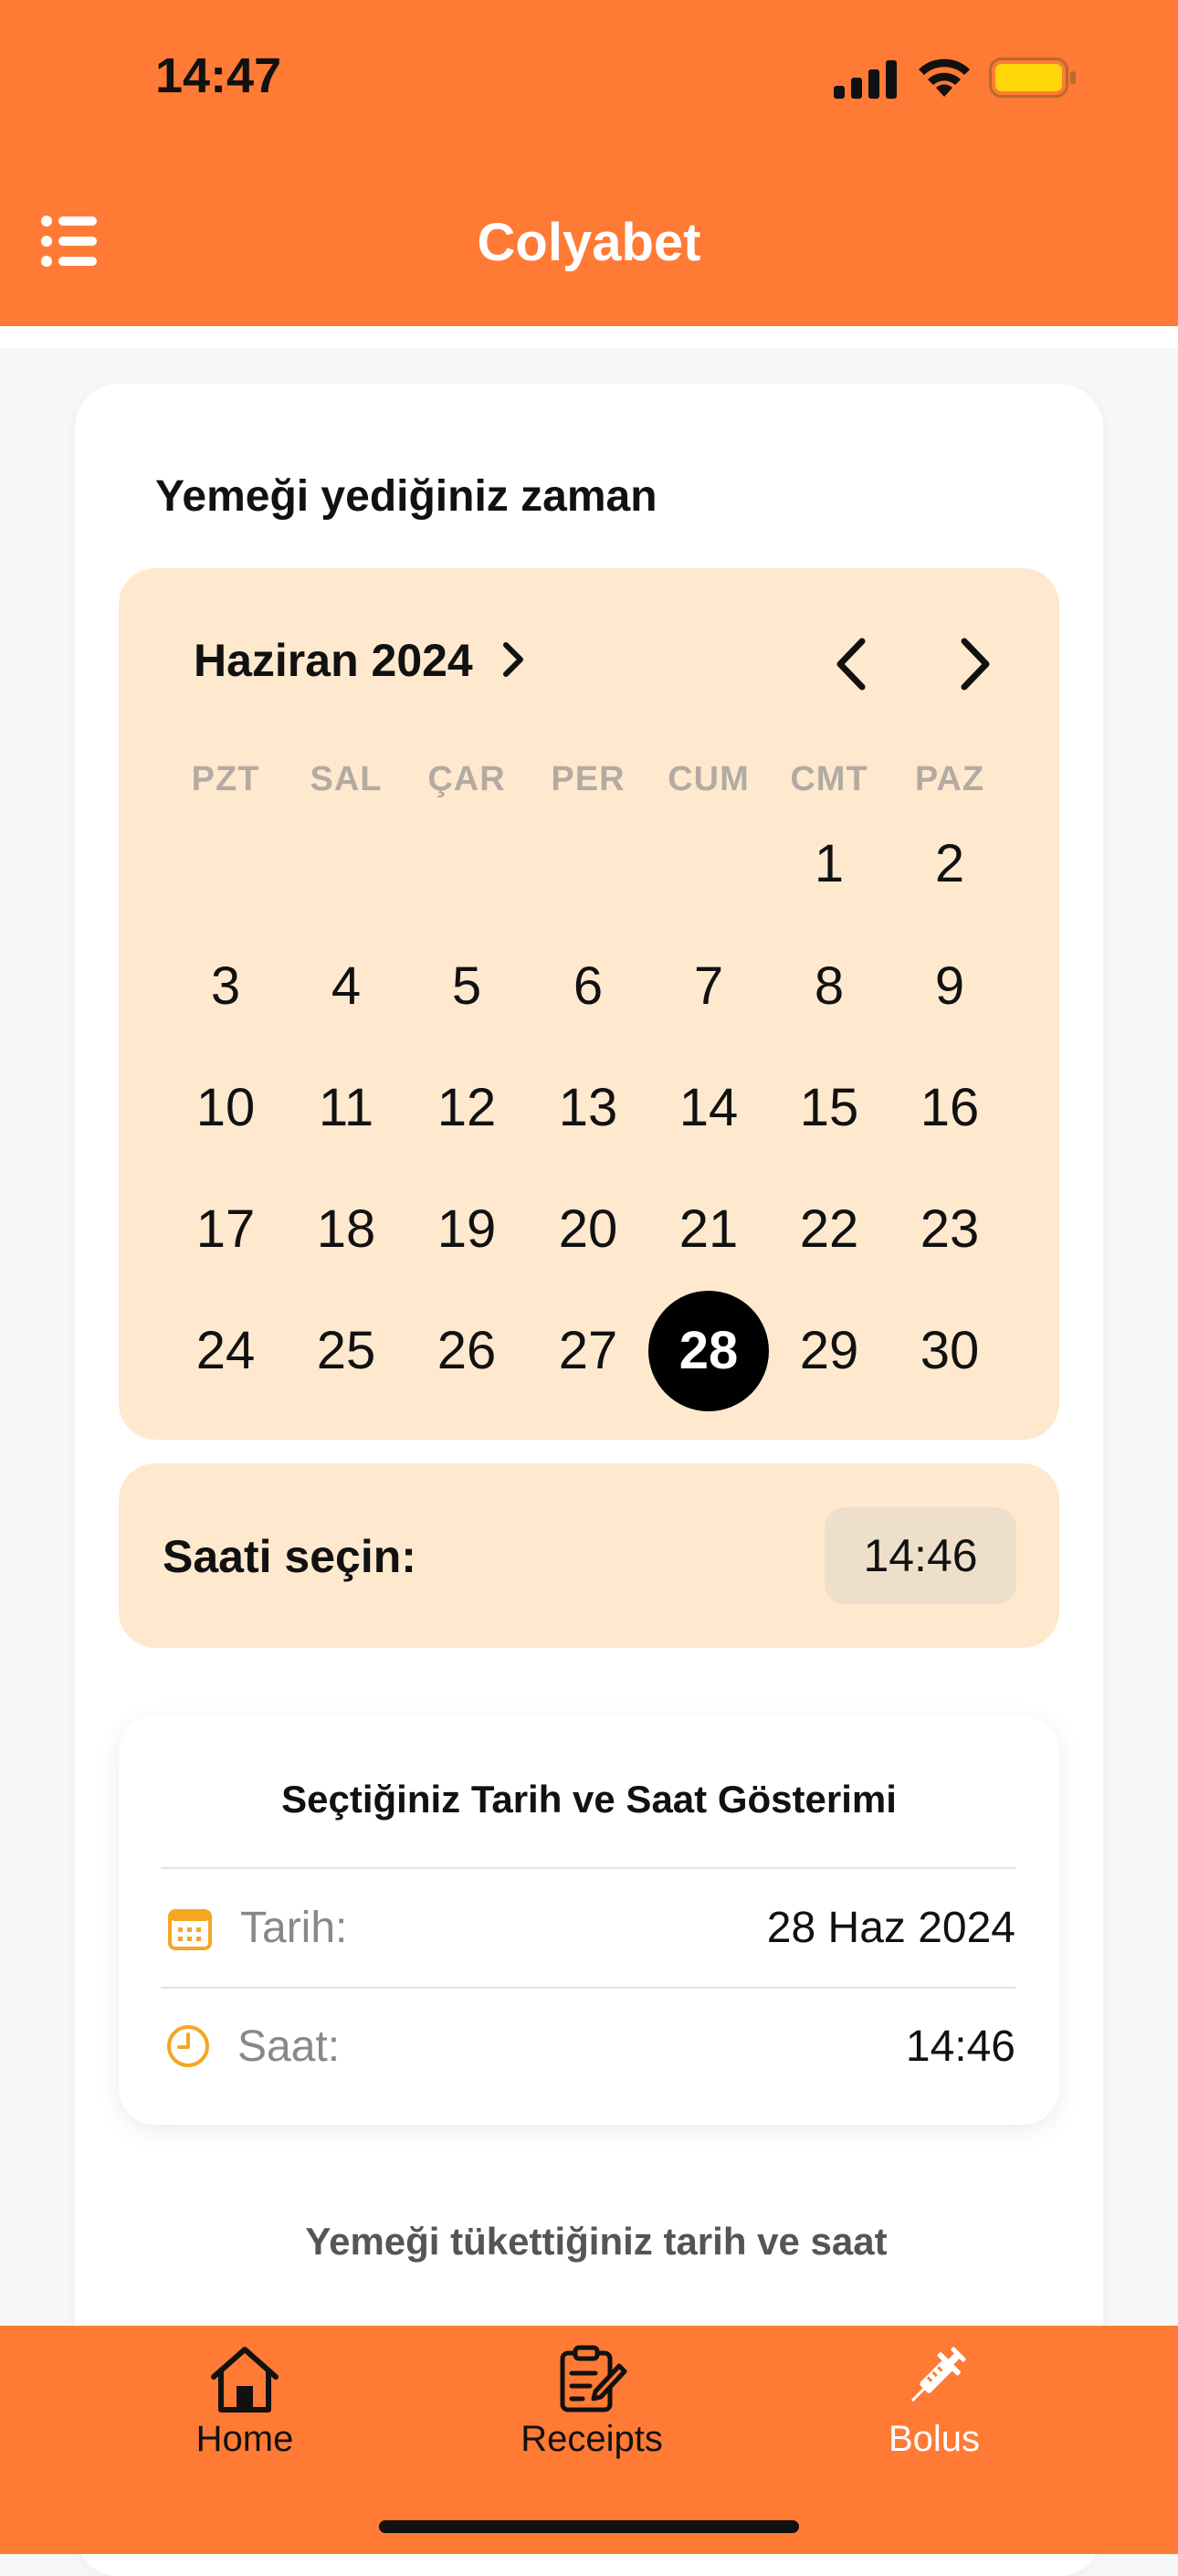 Image resolution: width=1178 pixels, height=2576 pixels. Describe the element at coordinates (865, 79) in the screenshot. I see `cellular-signal-icon` at that location.